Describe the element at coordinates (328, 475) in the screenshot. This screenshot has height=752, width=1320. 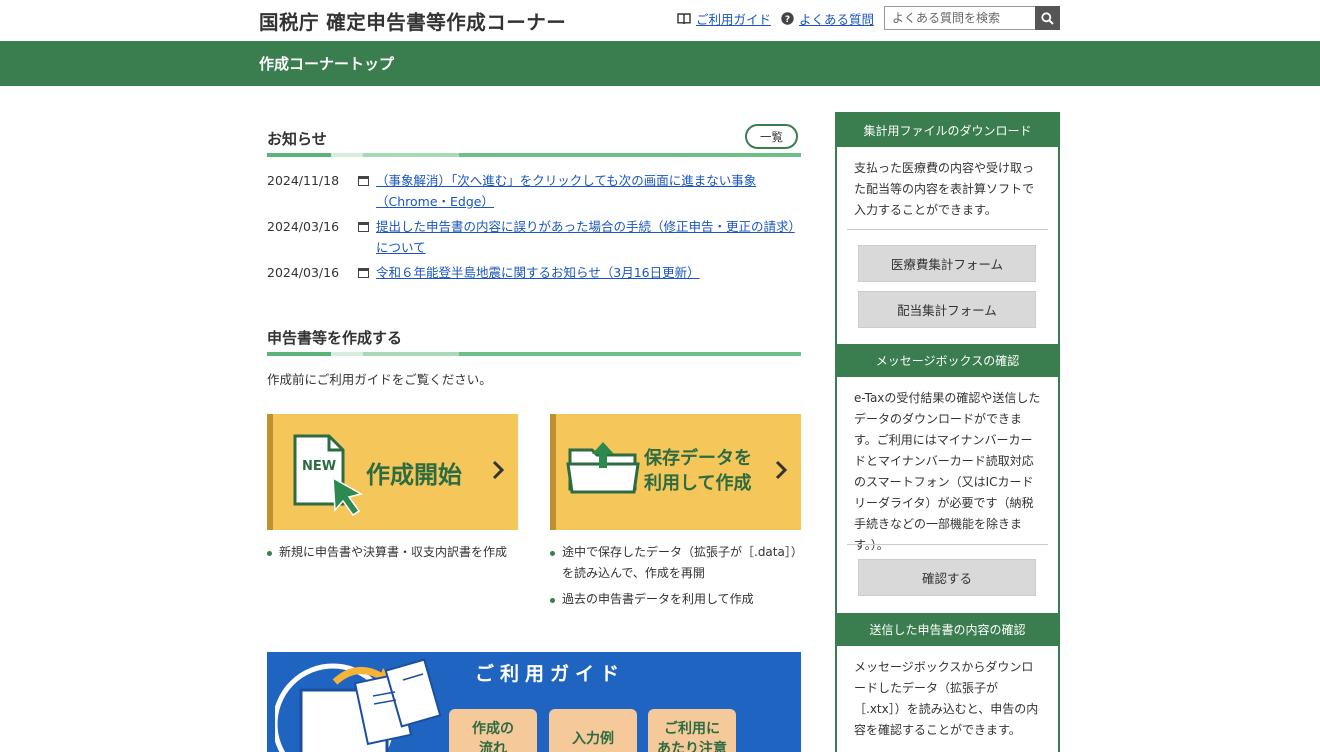
I see `new-document-icon: NEW` at that location.